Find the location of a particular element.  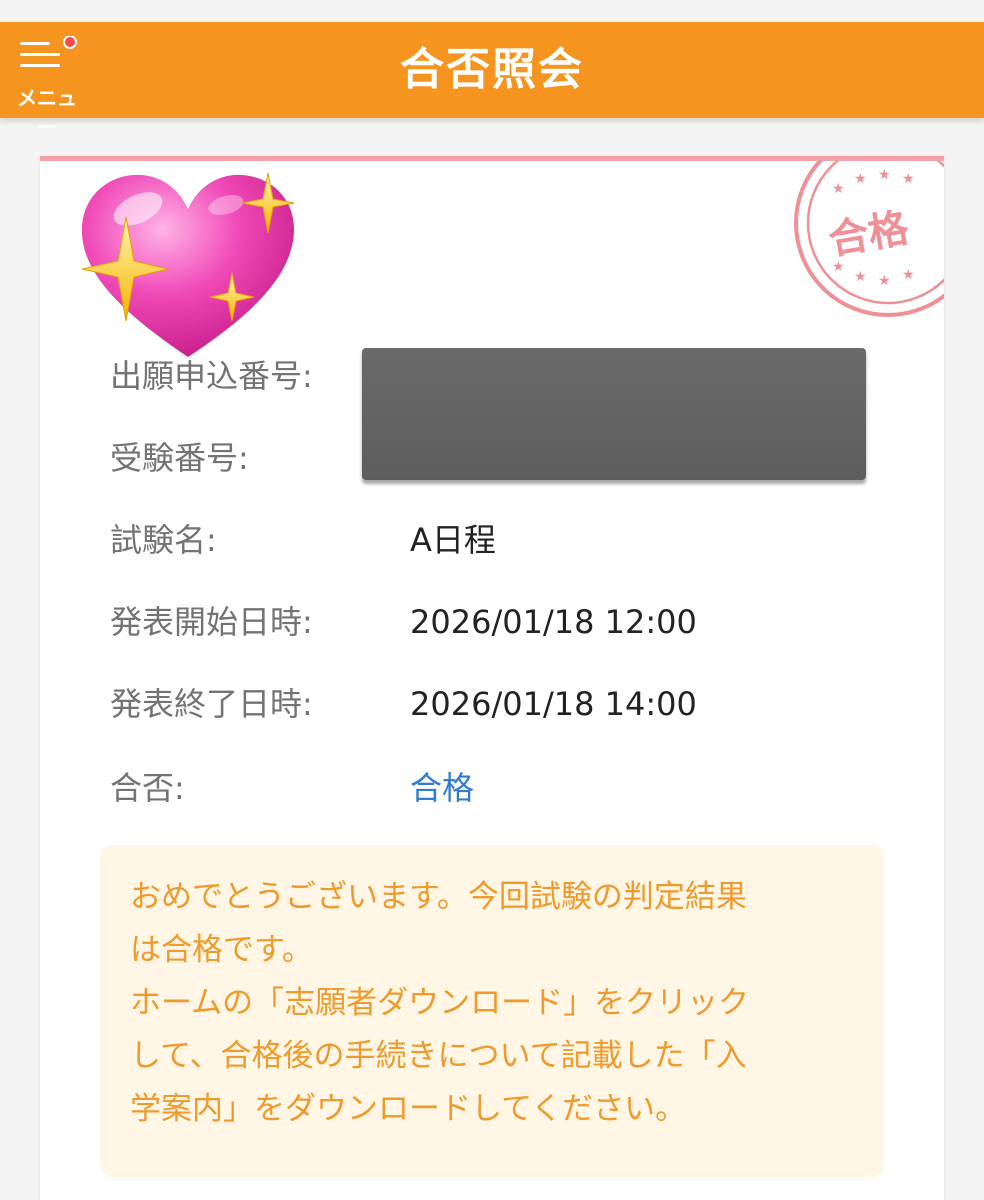

stamp-text: 合格 is located at coordinates (869, 234).